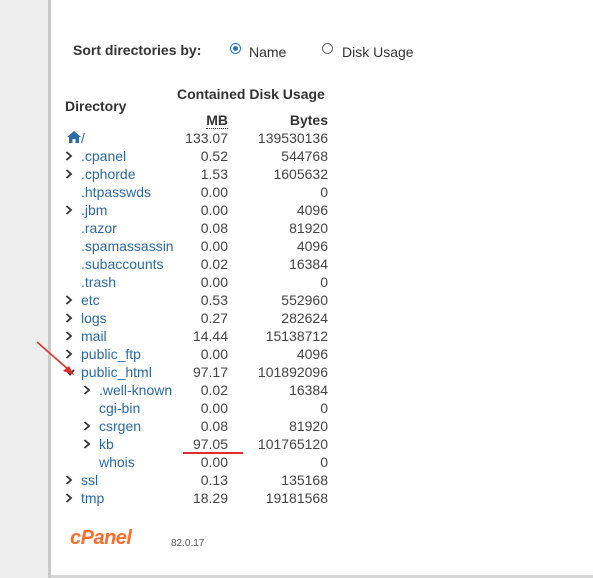  What do you see at coordinates (210, 372) in the screenshot?
I see `mb-value: 97.17` at bounding box center [210, 372].